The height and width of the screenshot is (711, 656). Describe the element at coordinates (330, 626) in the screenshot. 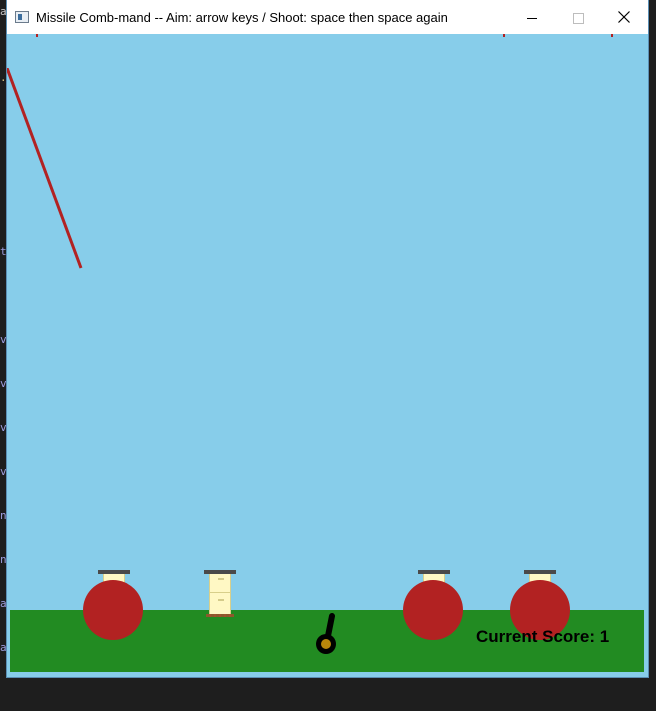

I see `cannon-barrel` at that location.